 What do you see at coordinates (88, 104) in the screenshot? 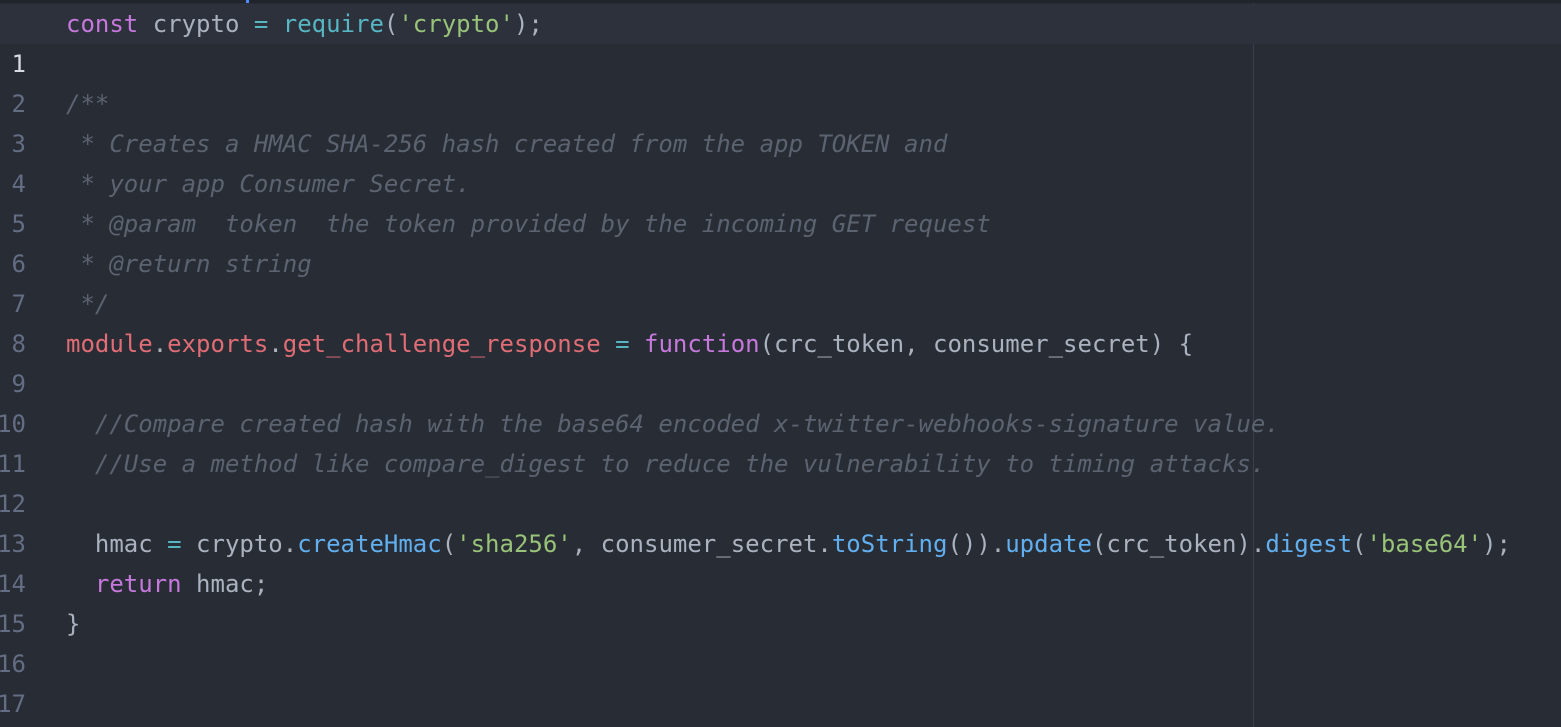
I see `comment: /**` at bounding box center [88, 104].